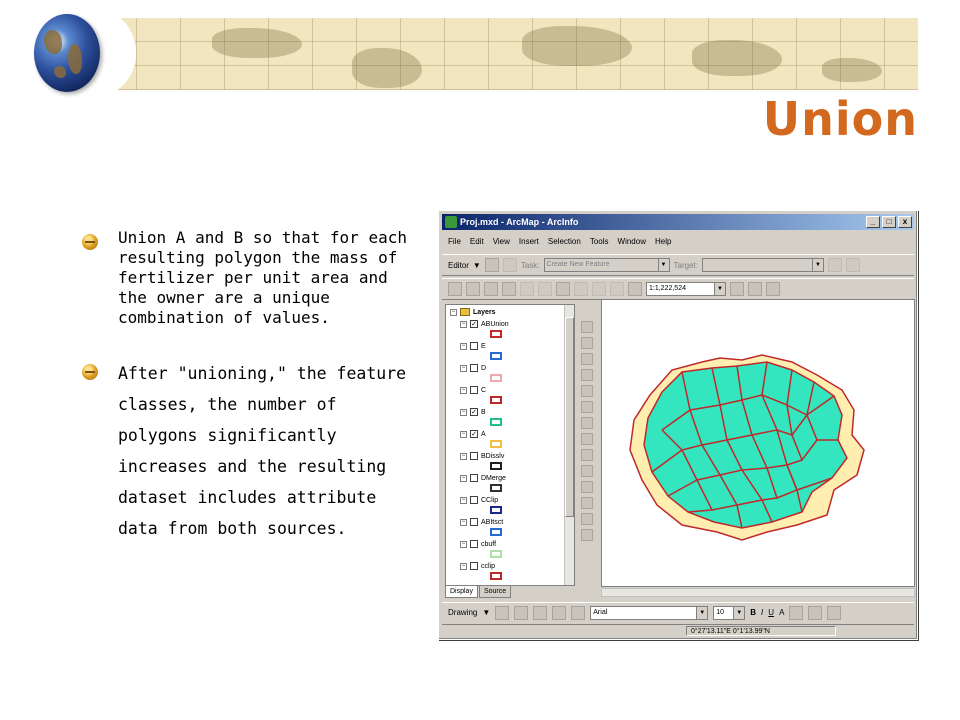 The width and height of the screenshot is (960, 720). What do you see at coordinates (587, 439) in the screenshot?
I see `forward-extent-icon` at bounding box center [587, 439].